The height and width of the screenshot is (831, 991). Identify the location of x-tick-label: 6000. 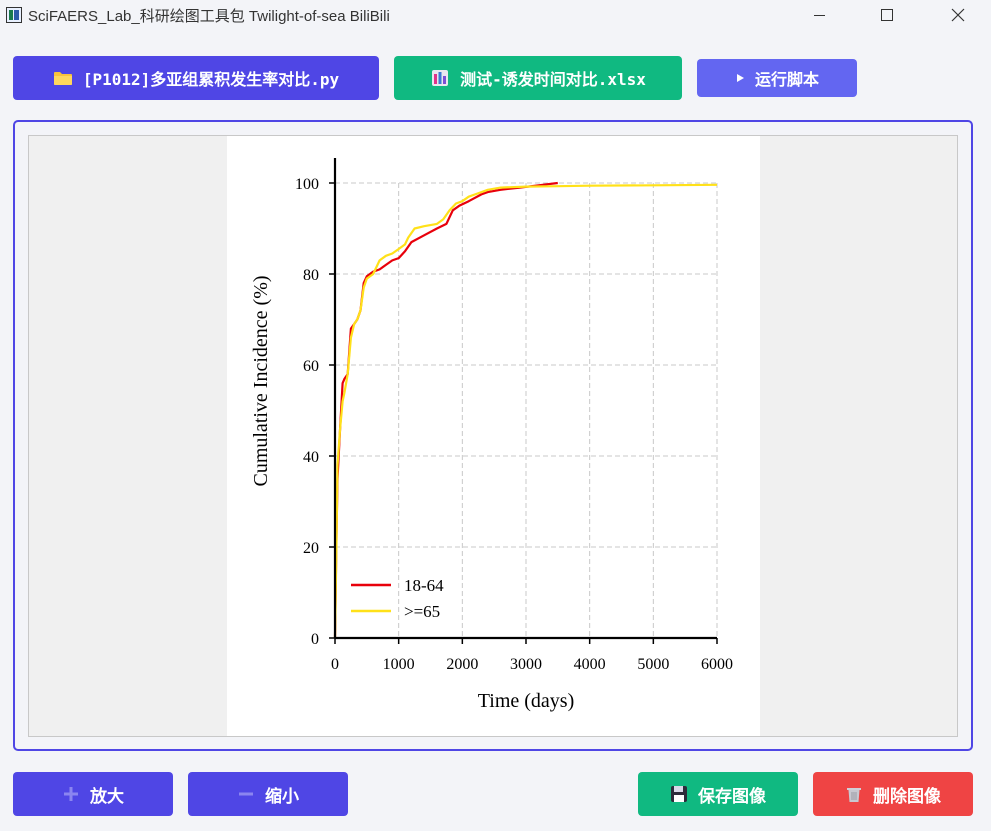
(717, 664).